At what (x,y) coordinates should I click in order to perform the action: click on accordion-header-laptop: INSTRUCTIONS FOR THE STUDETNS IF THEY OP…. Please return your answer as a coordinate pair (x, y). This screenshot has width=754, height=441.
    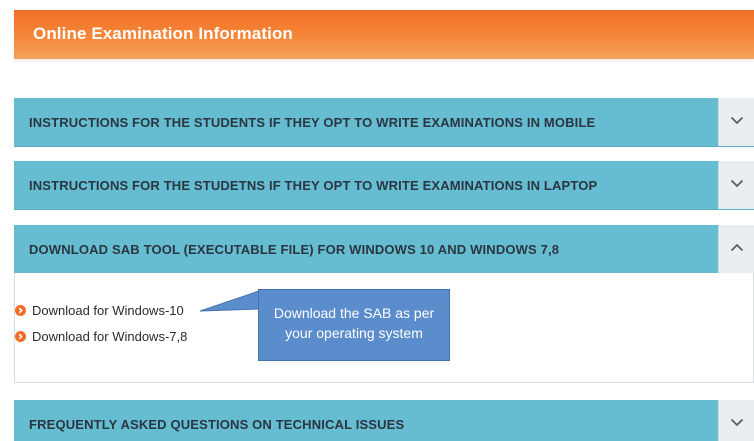
    Looking at the image, I should click on (384, 185).